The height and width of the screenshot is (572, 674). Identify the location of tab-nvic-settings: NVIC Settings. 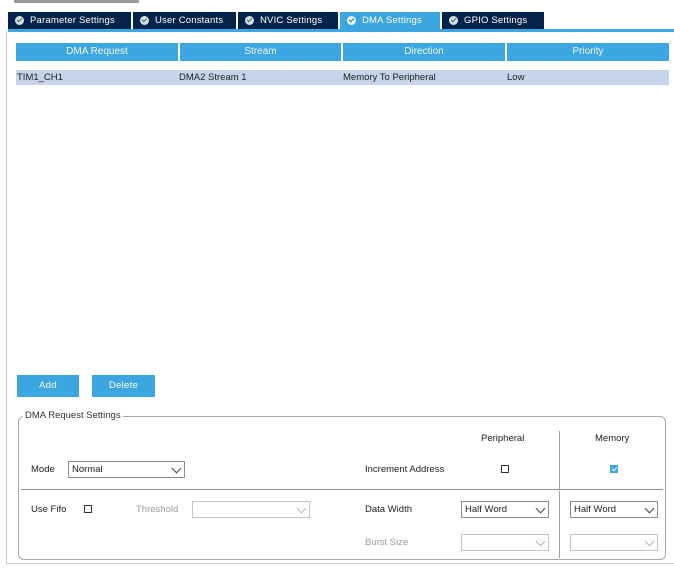
(288, 20).